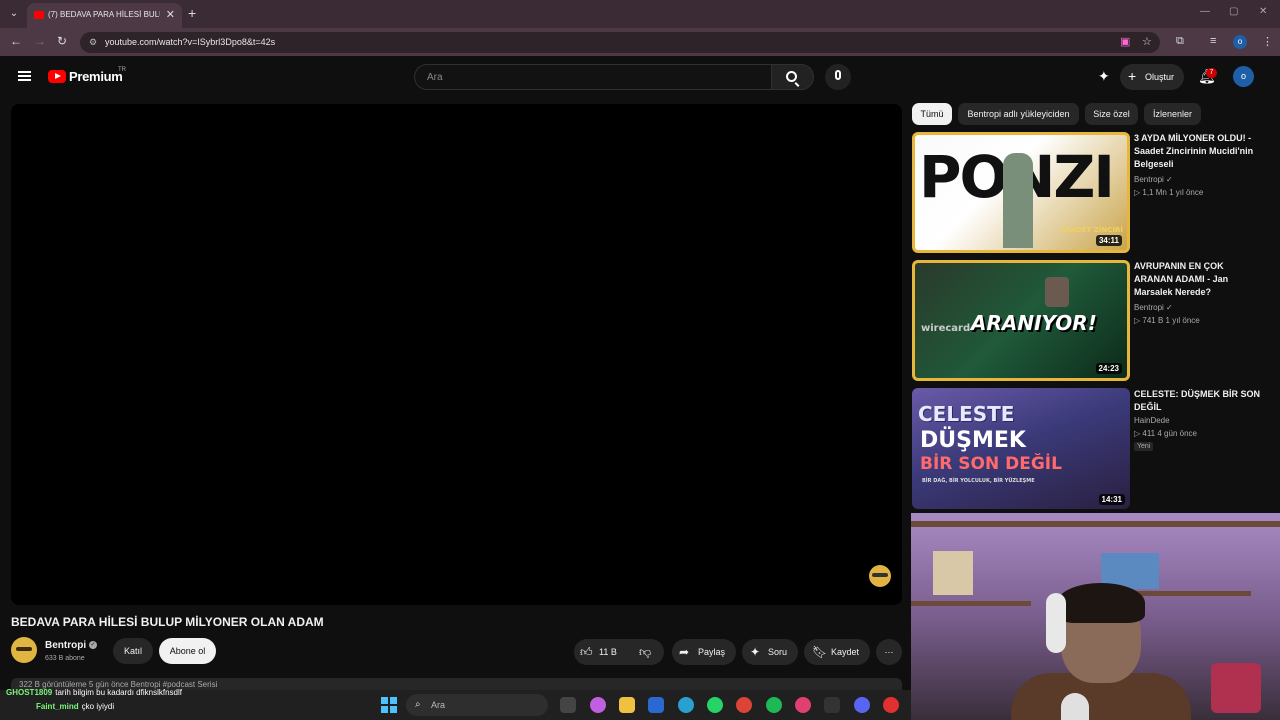  I want to click on whatsapp-icon, so click(715, 705).